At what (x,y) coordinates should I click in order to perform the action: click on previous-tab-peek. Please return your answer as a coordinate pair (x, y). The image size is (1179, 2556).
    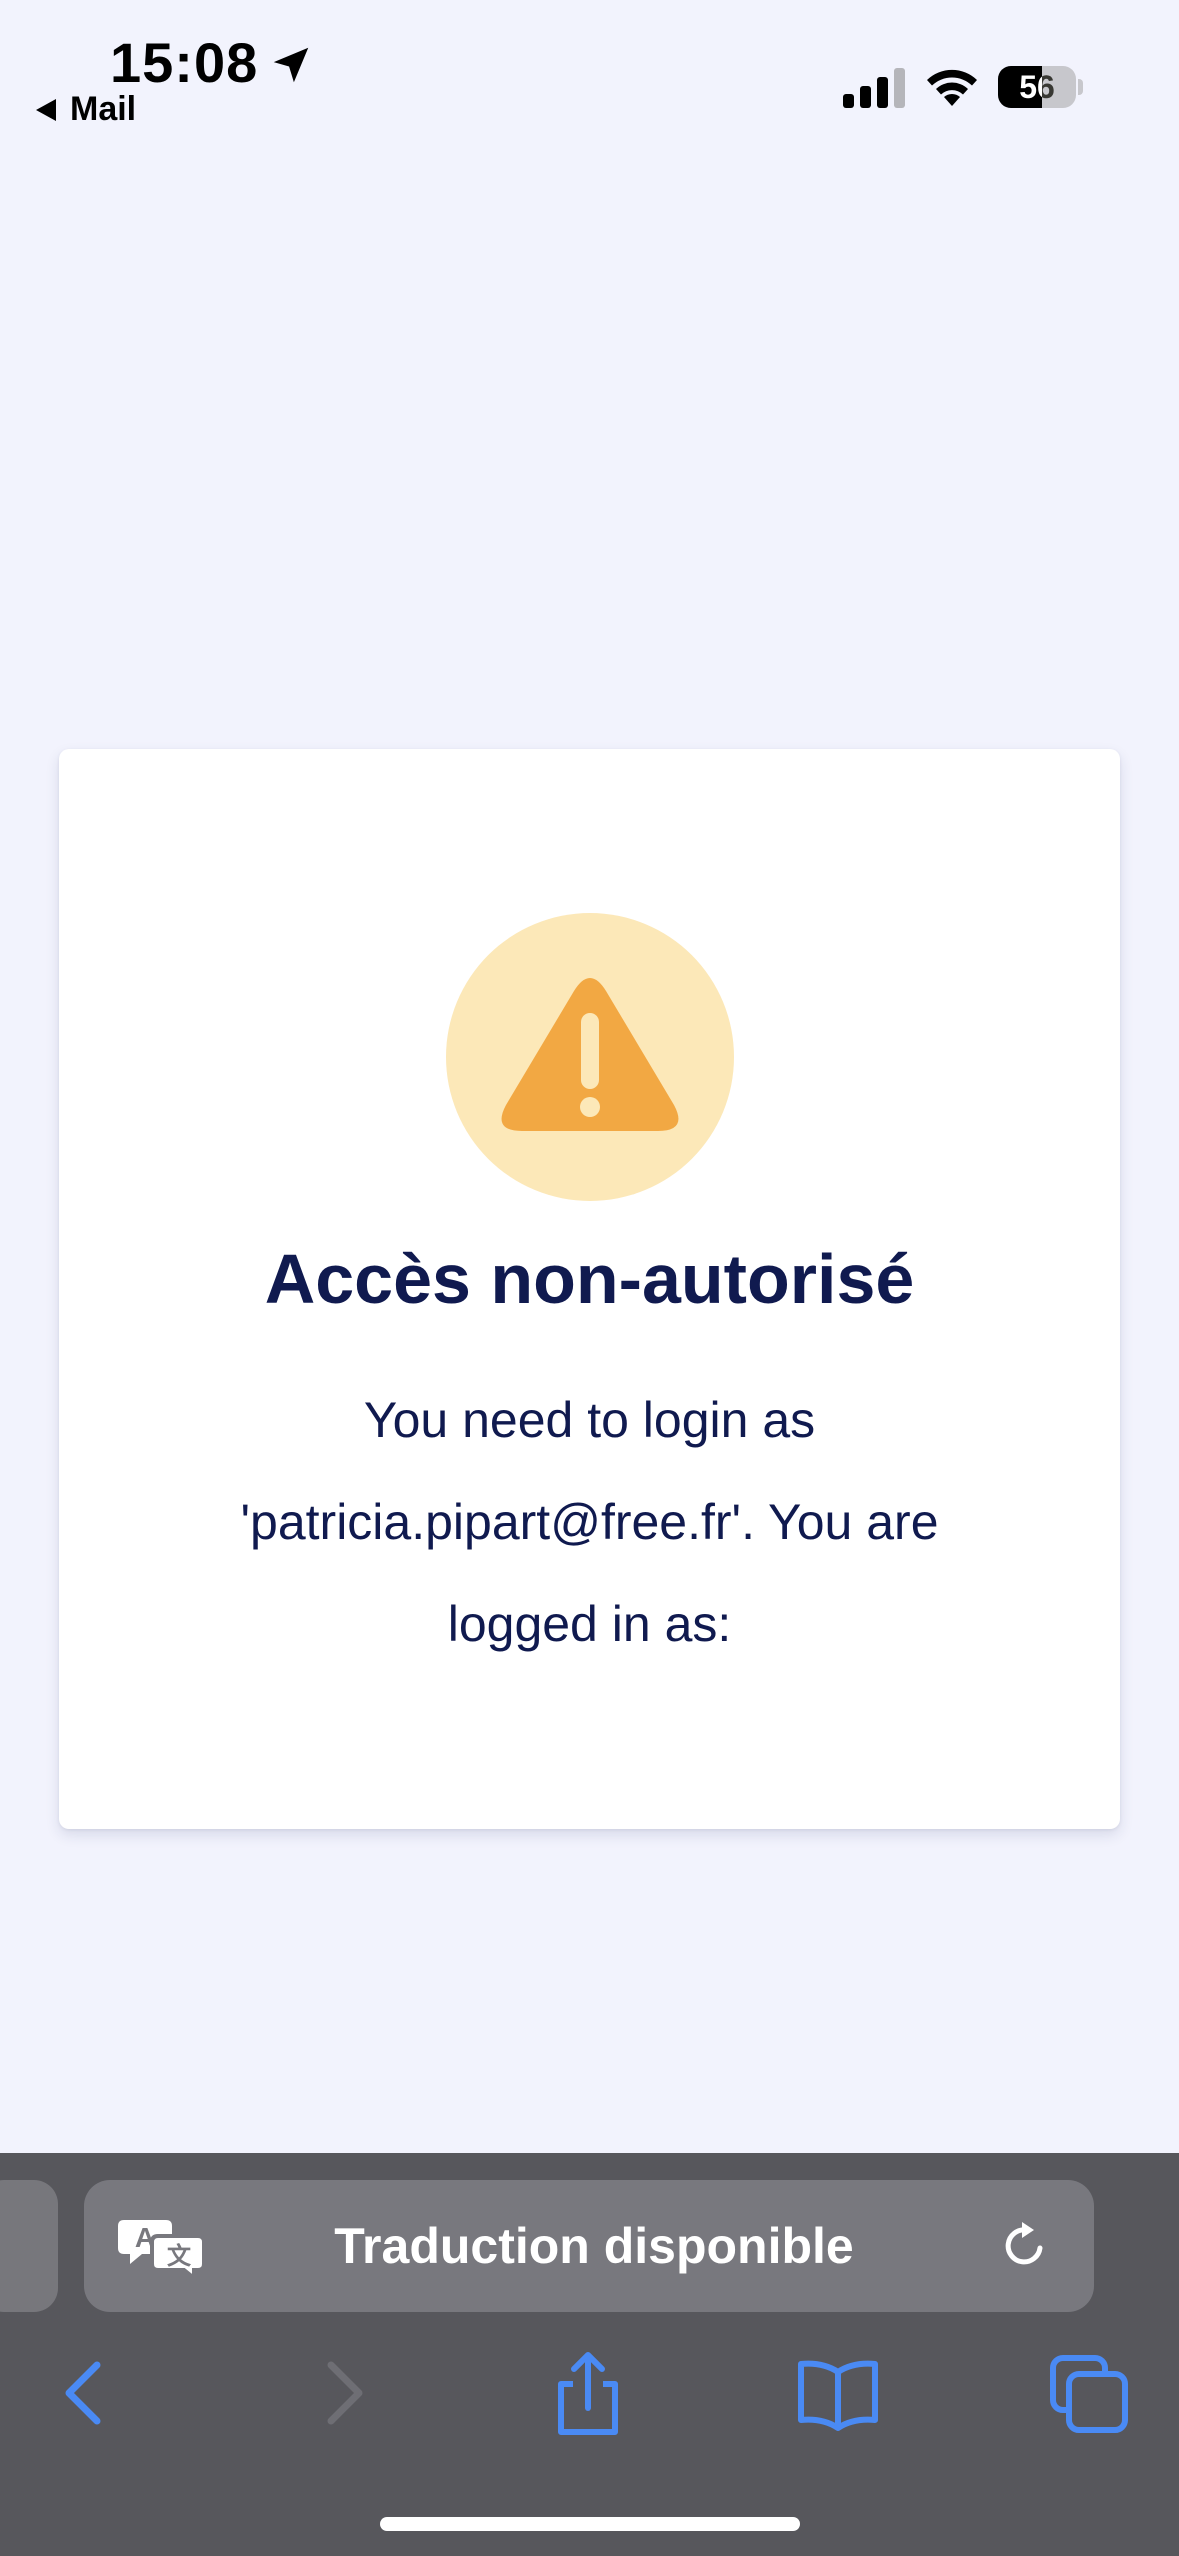
    Looking at the image, I should click on (29, 2246).